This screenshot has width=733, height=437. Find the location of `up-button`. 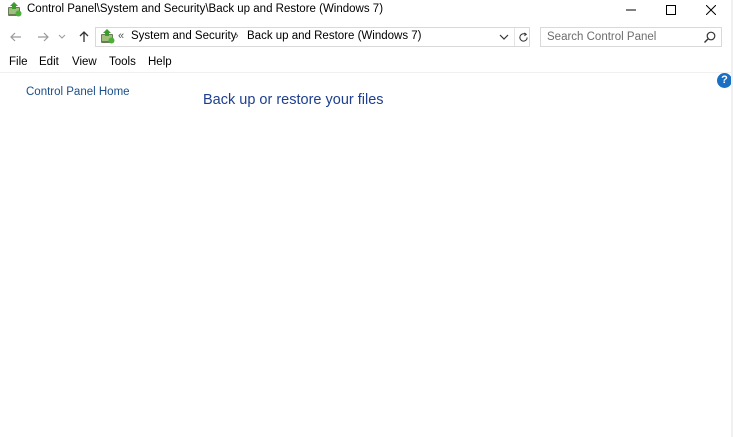

up-button is located at coordinates (84, 37).